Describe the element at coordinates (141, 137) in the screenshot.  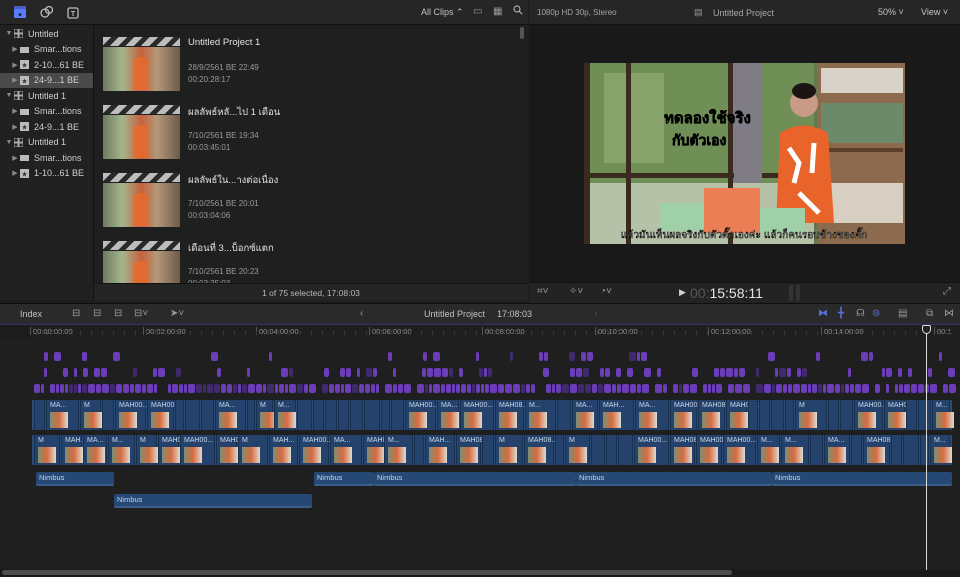
I see `clip-thumbnail` at that location.